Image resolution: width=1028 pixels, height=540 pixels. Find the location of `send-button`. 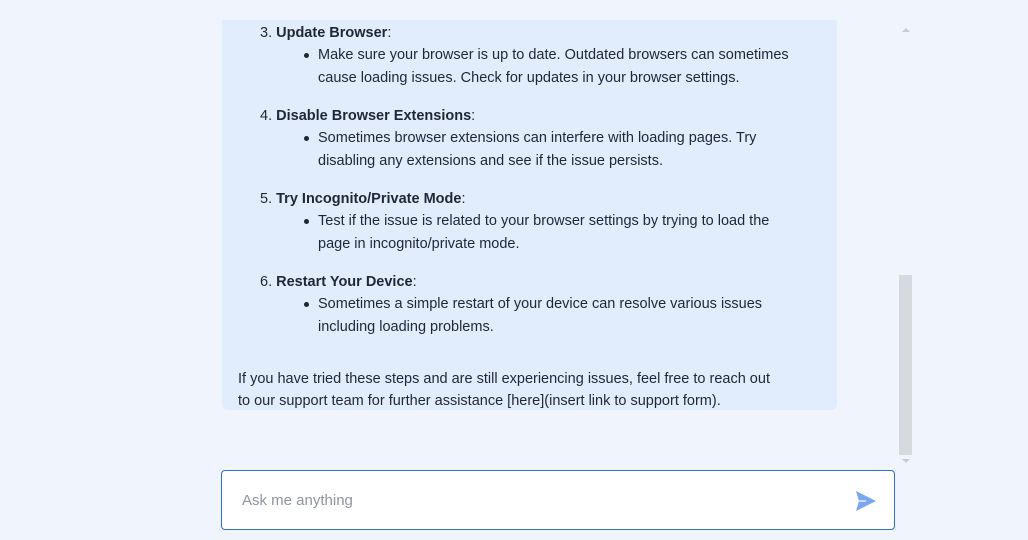

send-button is located at coordinates (866, 501).